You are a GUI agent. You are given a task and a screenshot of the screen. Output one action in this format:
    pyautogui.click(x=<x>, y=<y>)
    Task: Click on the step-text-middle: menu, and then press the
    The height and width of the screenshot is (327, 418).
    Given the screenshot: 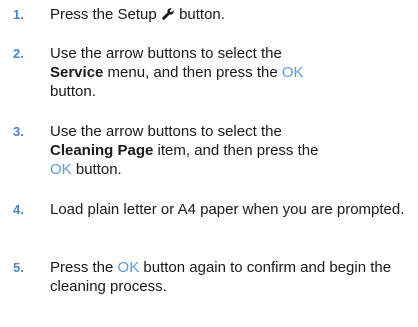 What is the action you would take?
    pyautogui.click(x=192, y=72)
    